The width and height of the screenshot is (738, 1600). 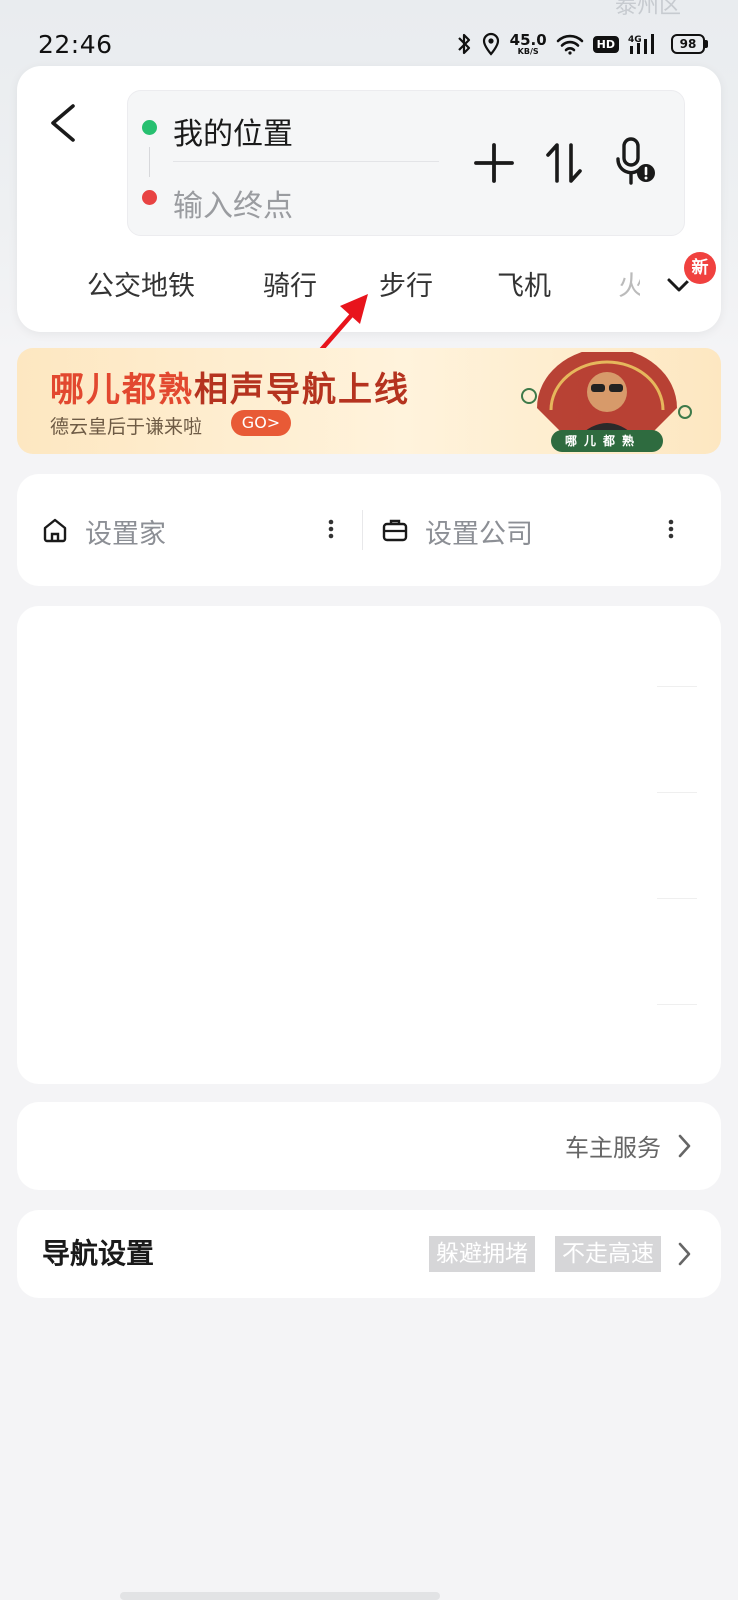 What do you see at coordinates (233, 203) in the screenshot?
I see `destination-input: 输入终点` at bounding box center [233, 203].